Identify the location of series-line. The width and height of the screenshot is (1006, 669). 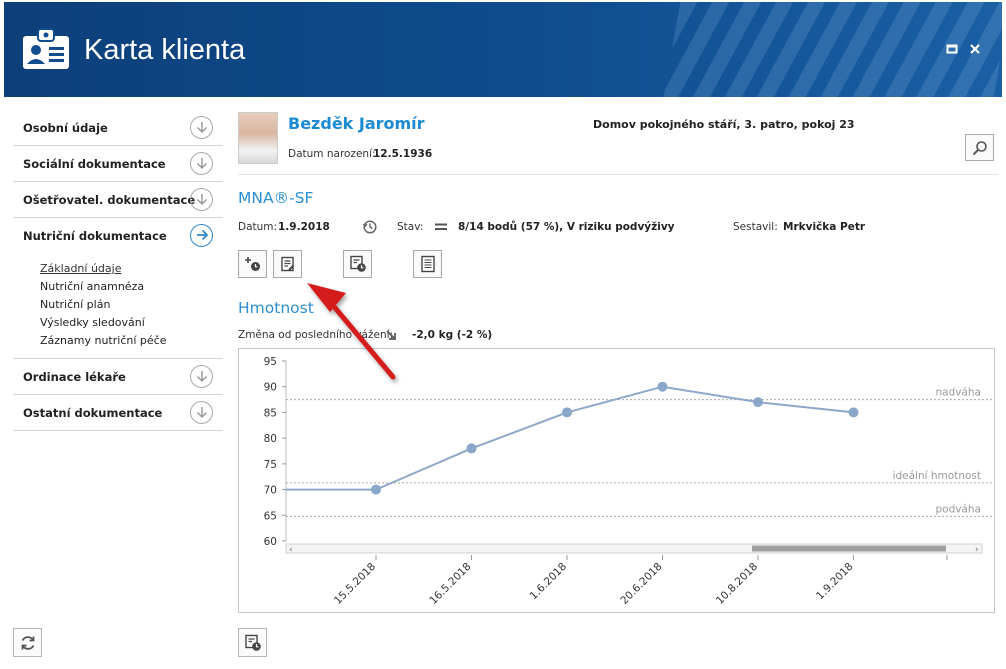
(614, 438).